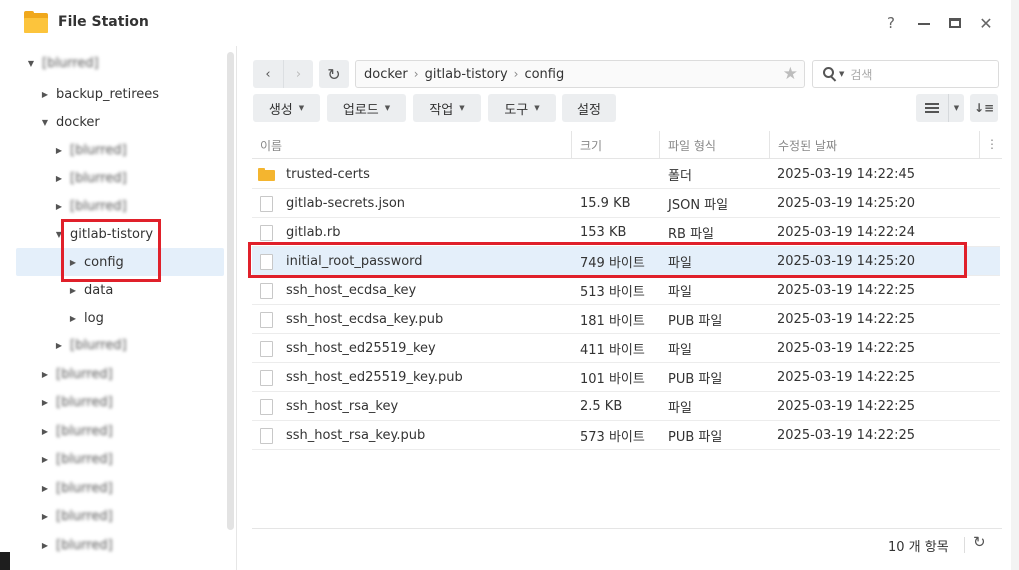 The image size is (1019, 570). I want to click on breadcrumb-config: config, so click(544, 74).